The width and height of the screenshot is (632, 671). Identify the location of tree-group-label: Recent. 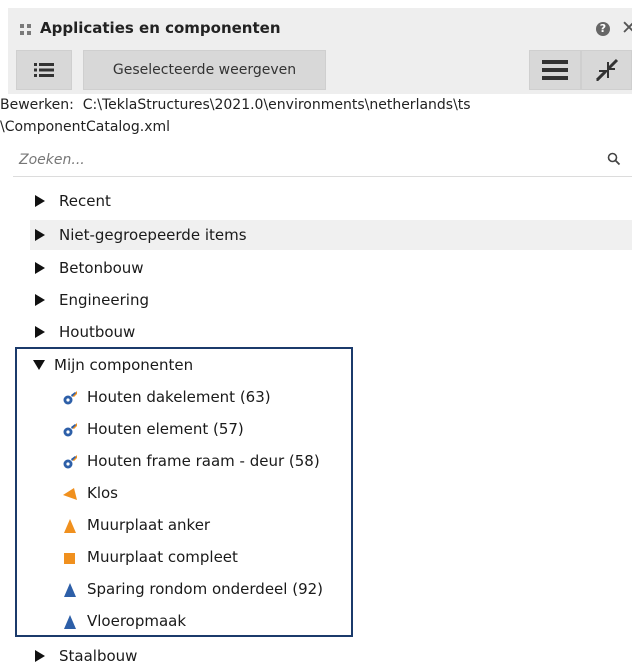
(85, 201).